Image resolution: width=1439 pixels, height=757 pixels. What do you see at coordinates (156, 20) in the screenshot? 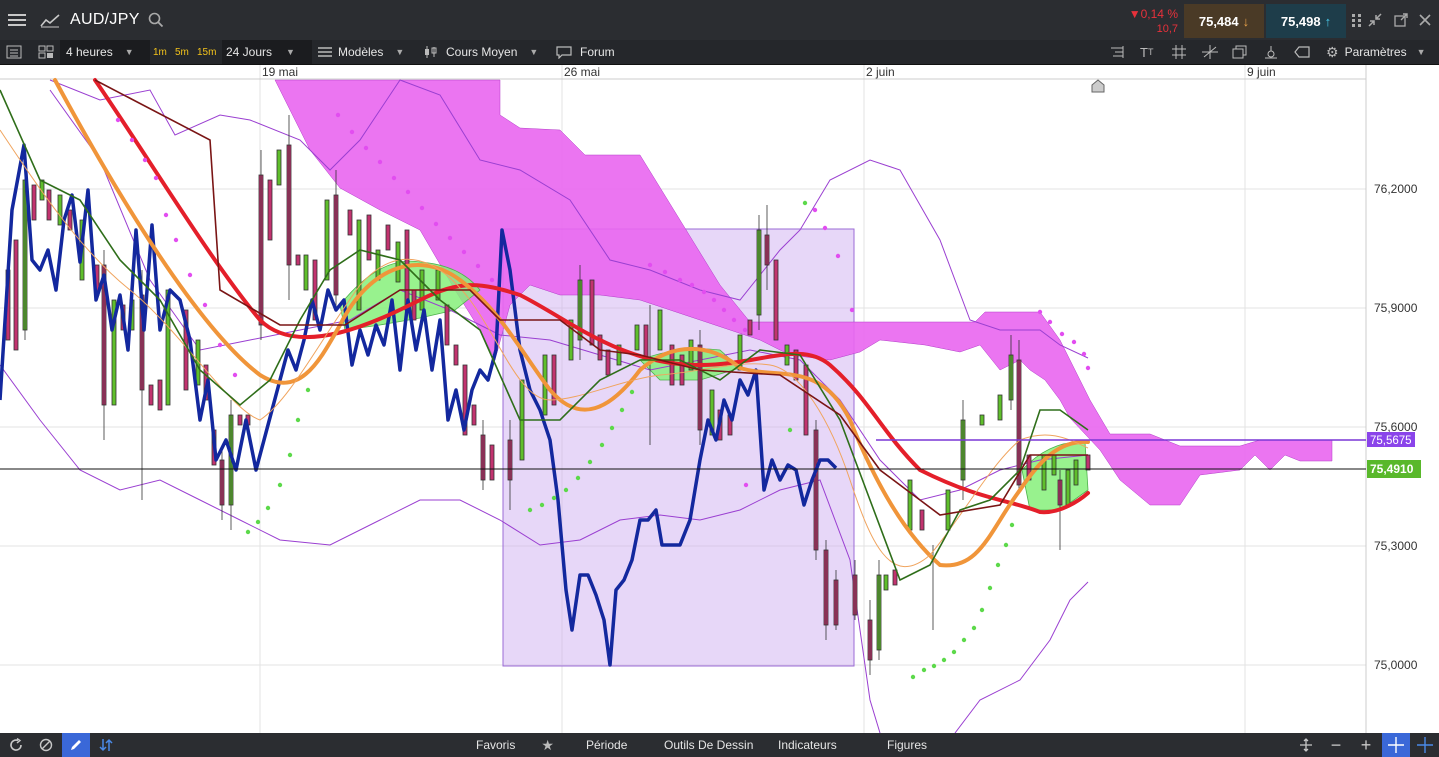
I see `search-icon` at bounding box center [156, 20].